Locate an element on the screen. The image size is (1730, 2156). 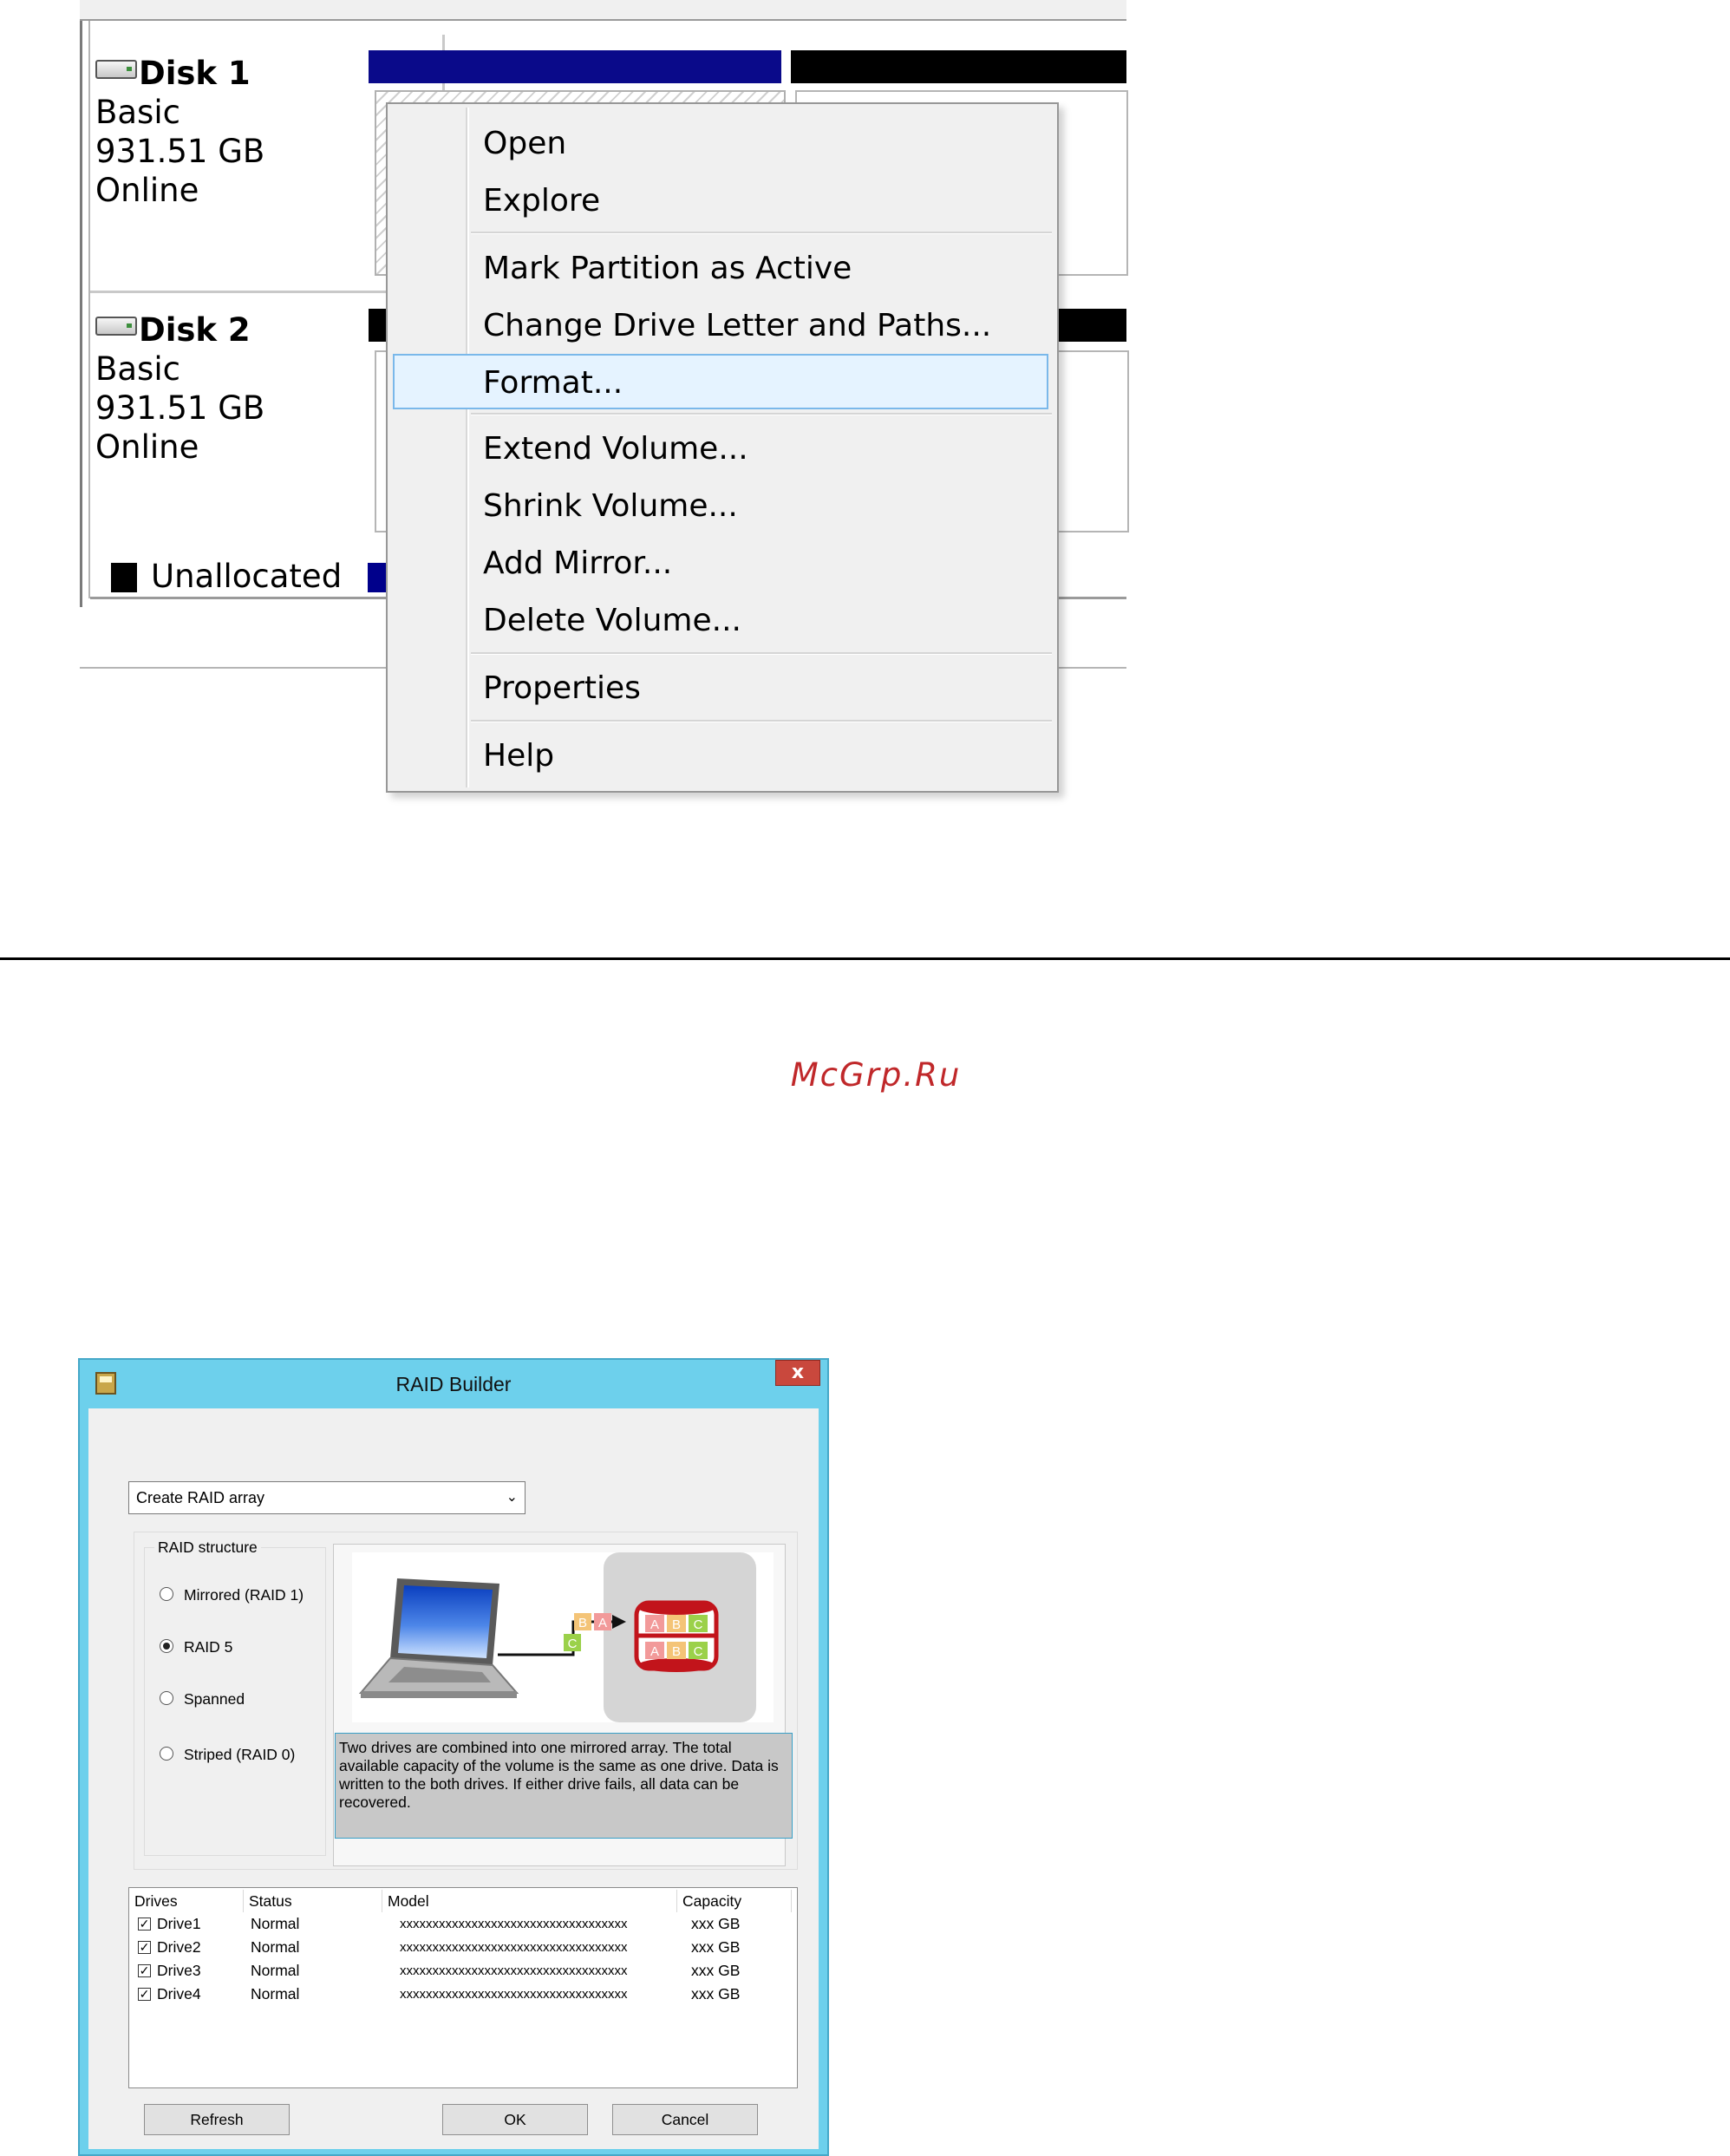
close-button: x is located at coordinates (797, 1373).